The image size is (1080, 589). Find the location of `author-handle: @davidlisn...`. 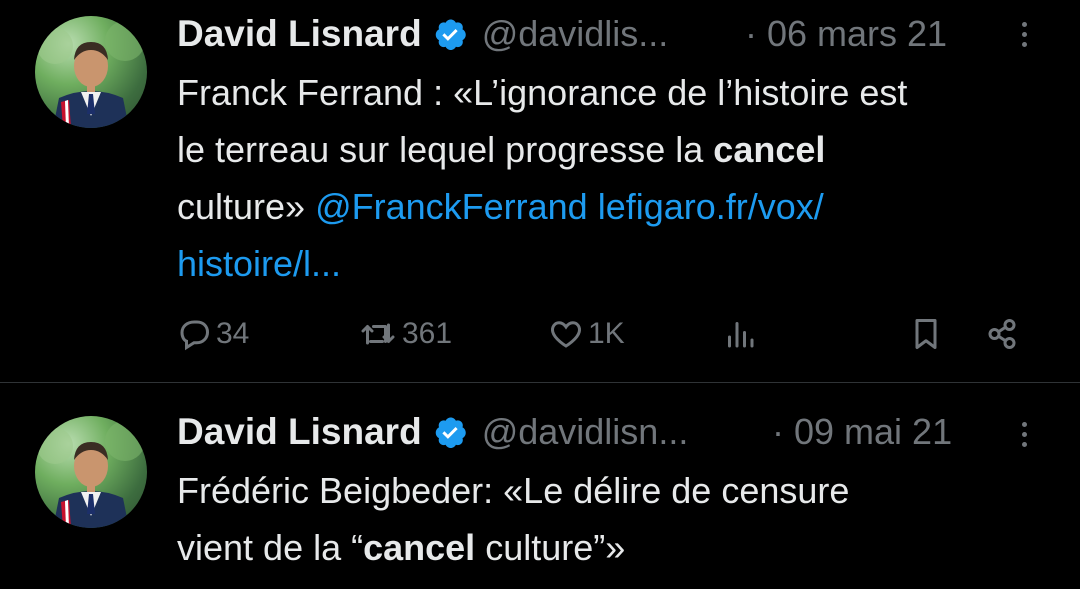

author-handle: @davidlisn... is located at coordinates (585, 432).